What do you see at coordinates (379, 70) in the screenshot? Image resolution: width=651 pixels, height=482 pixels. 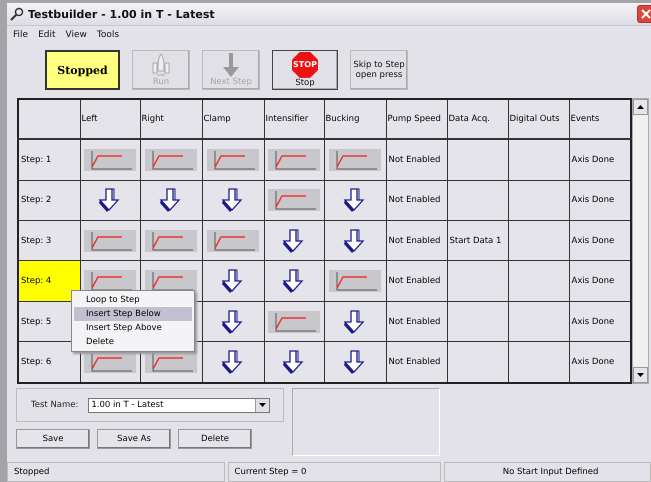 I see `skip-to-step-button: Skip to Step open press` at bounding box center [379, 70].